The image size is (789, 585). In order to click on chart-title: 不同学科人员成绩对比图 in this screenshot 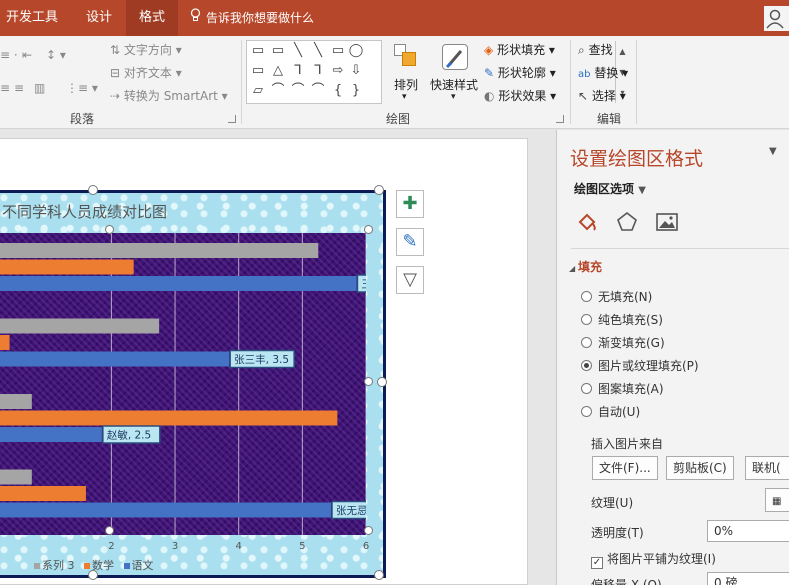, I will do `click(84, 211)`.